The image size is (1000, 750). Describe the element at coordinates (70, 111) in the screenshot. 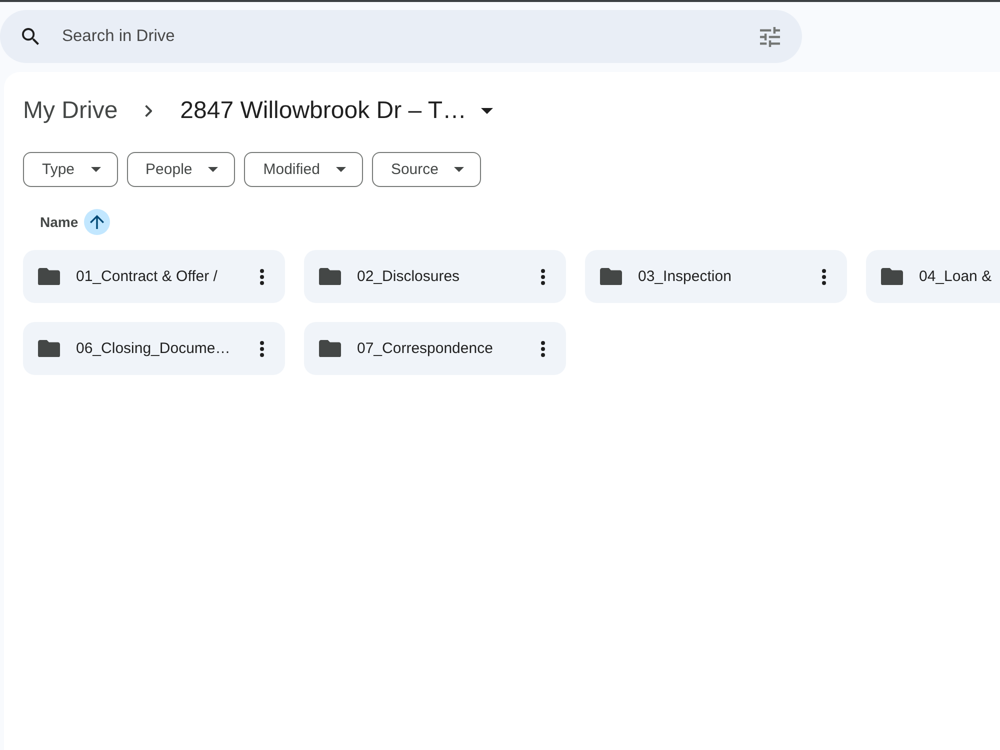

I see `breadcrumb-link: My Drive` at that location.